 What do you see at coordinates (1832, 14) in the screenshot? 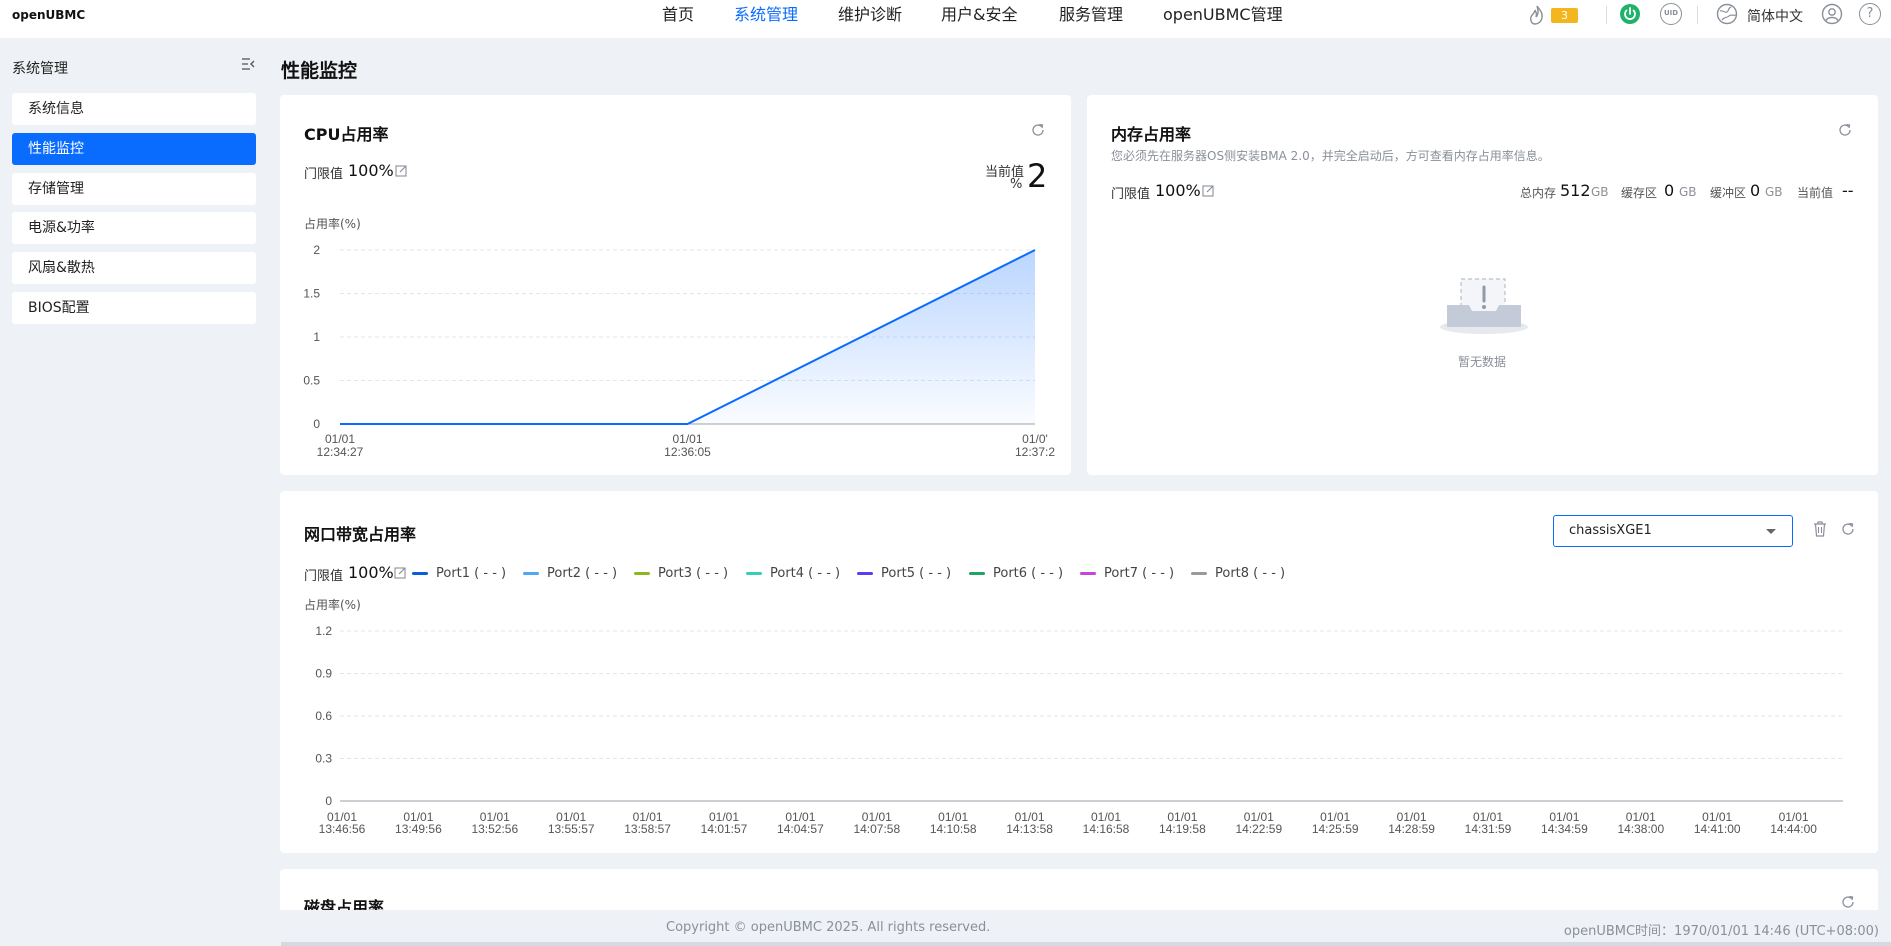
I see `user-icon` at bounding box center [1832, 14].